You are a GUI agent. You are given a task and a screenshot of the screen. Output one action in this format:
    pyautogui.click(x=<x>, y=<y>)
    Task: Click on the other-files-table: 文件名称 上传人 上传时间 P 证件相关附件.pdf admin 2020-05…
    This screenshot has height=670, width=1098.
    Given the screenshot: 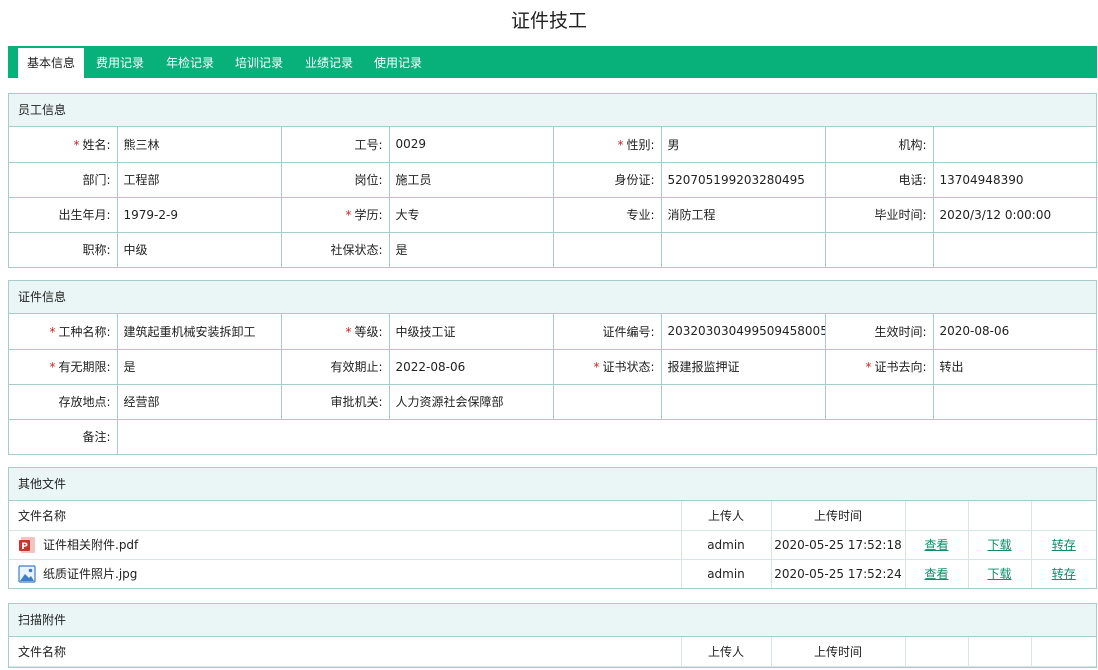 What is the action you would take?
    pyautogui.click(x=552, y=544)
    